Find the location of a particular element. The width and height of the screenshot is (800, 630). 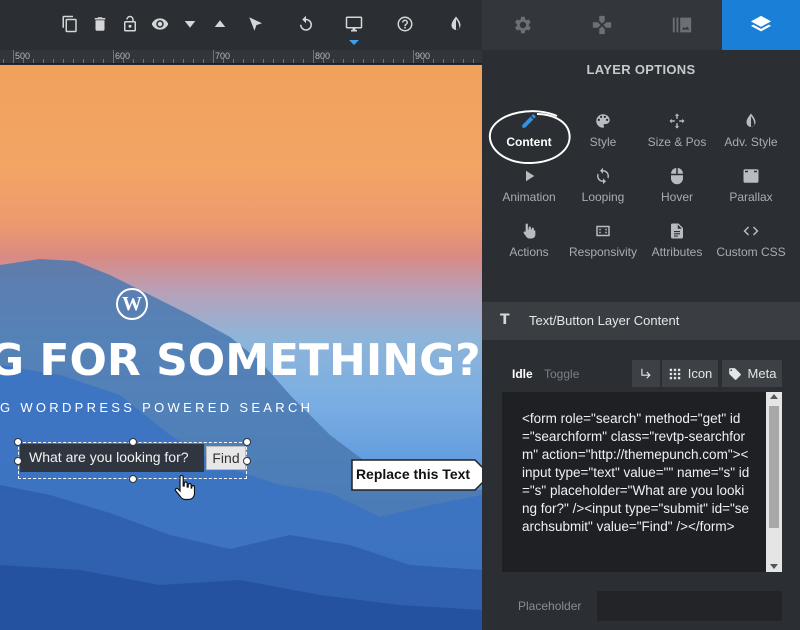

option-attributes: Attributes is located at coordinates (677, 247).